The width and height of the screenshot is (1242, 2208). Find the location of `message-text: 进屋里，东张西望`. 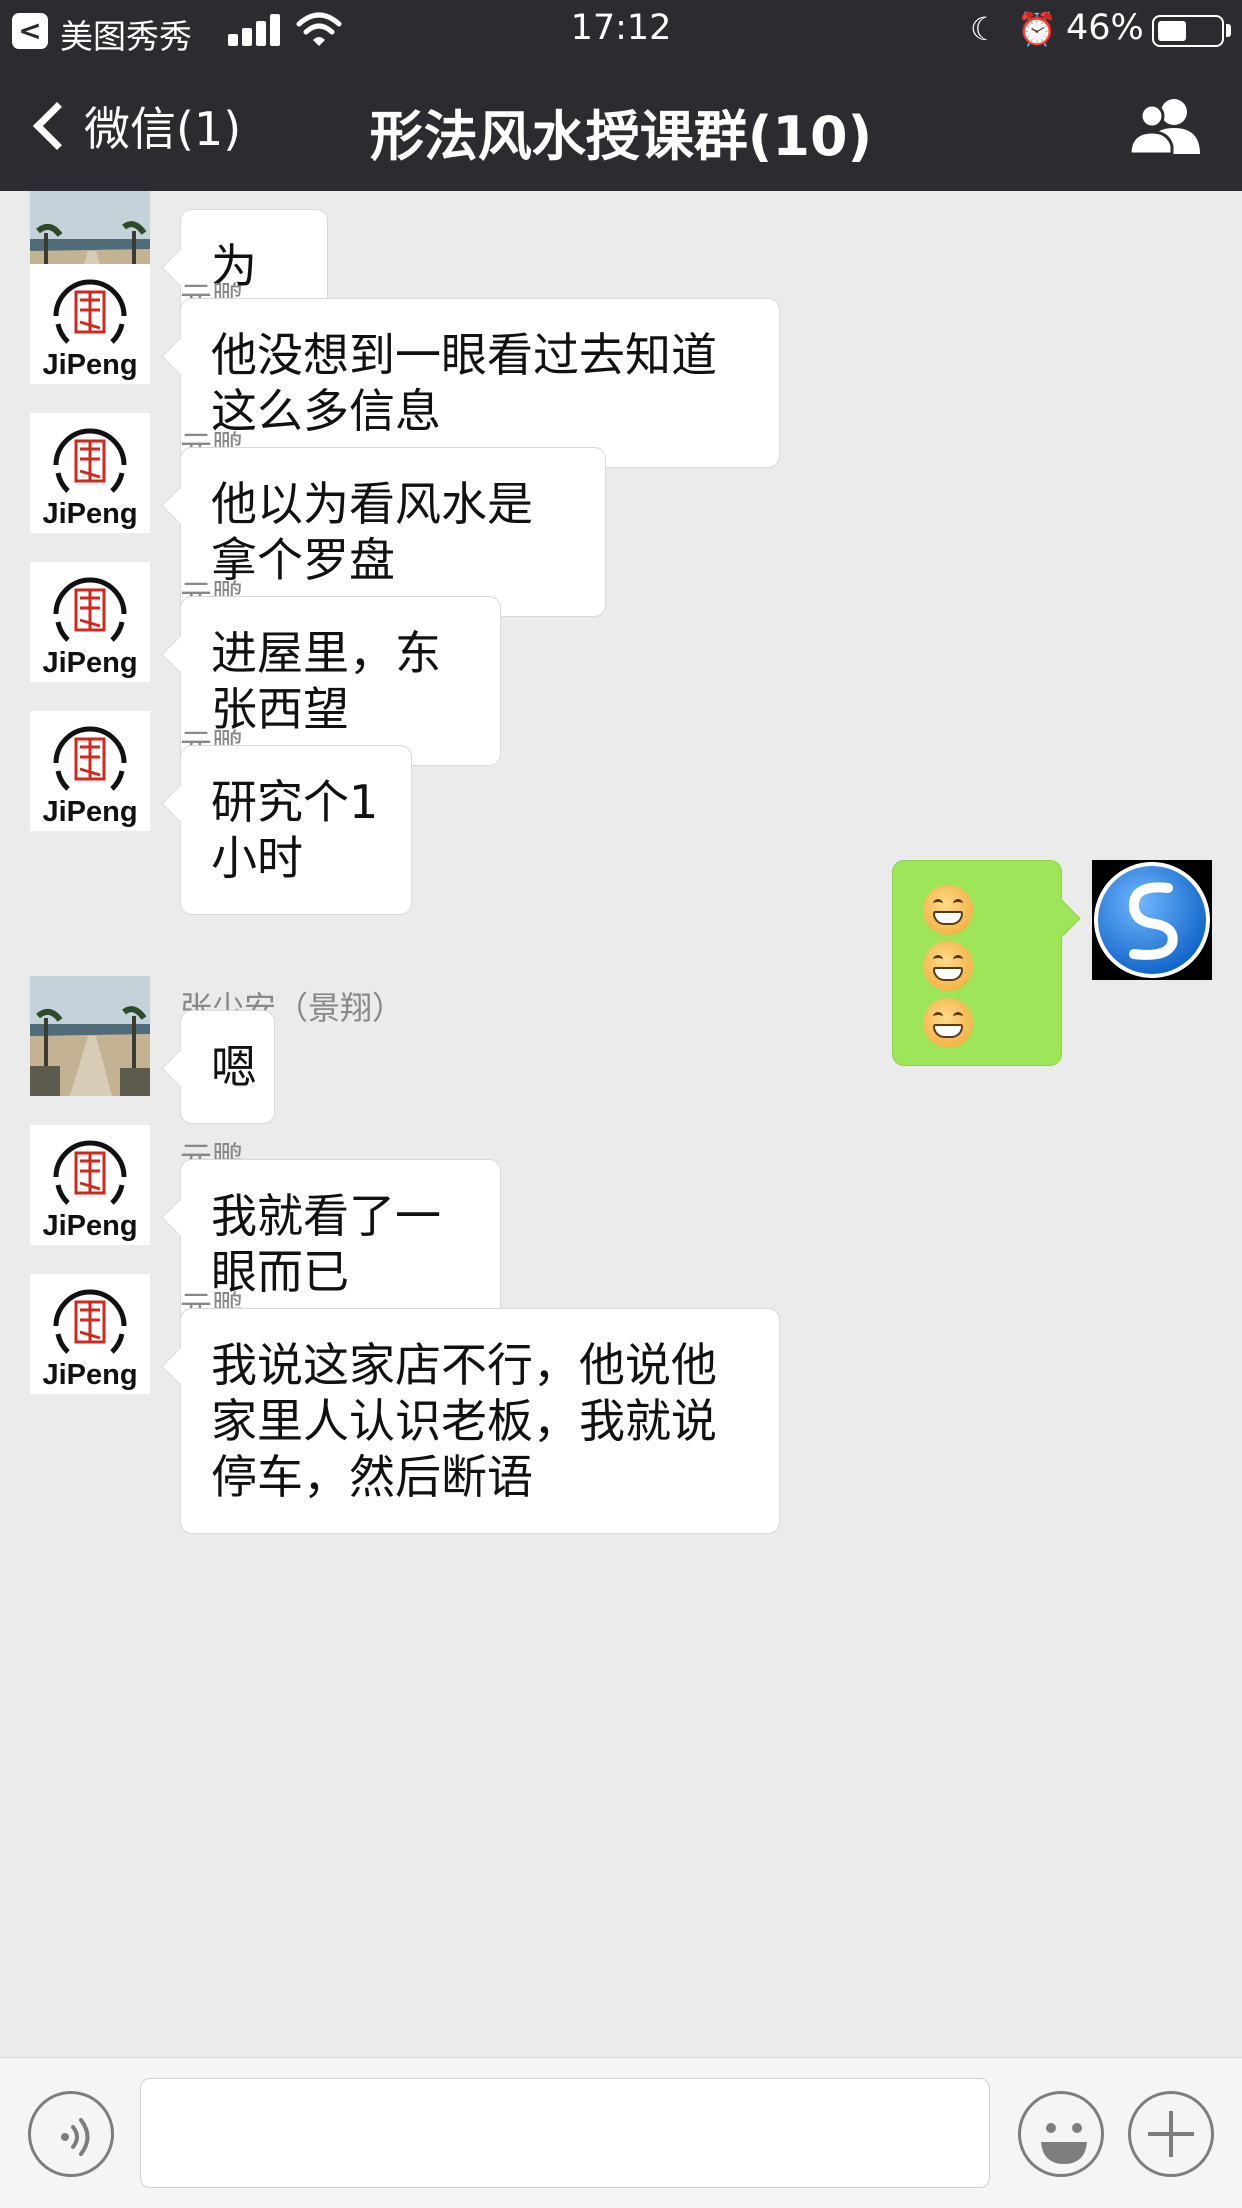

message-text: 进屋里，东张西望 is located at coordinates (326, 681).